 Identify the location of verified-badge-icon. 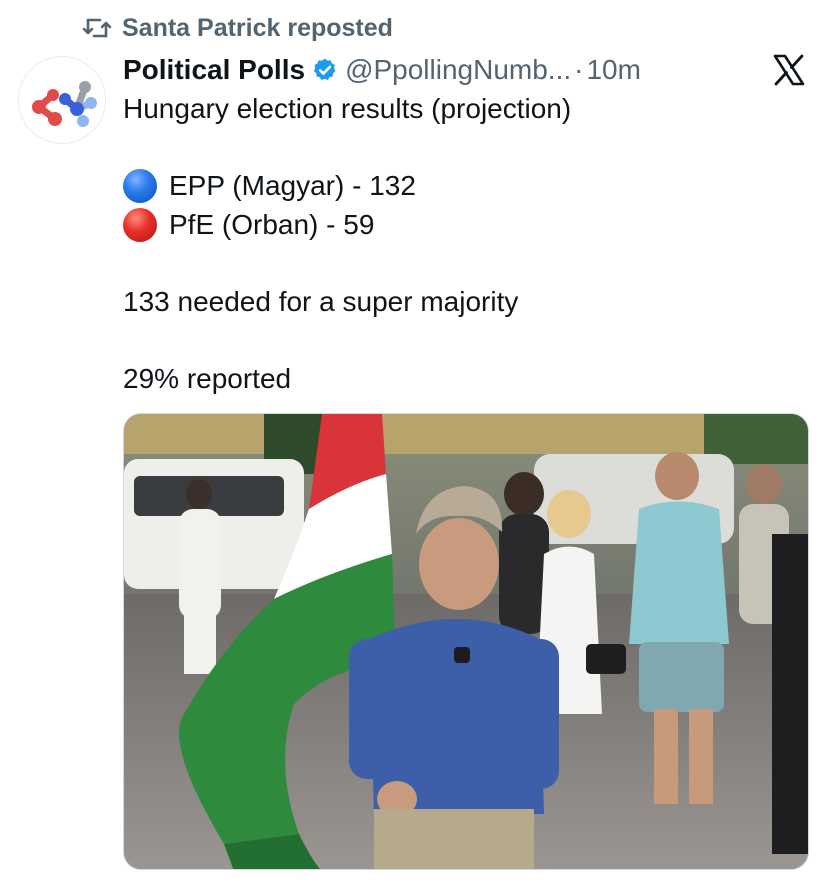
(325, 70).